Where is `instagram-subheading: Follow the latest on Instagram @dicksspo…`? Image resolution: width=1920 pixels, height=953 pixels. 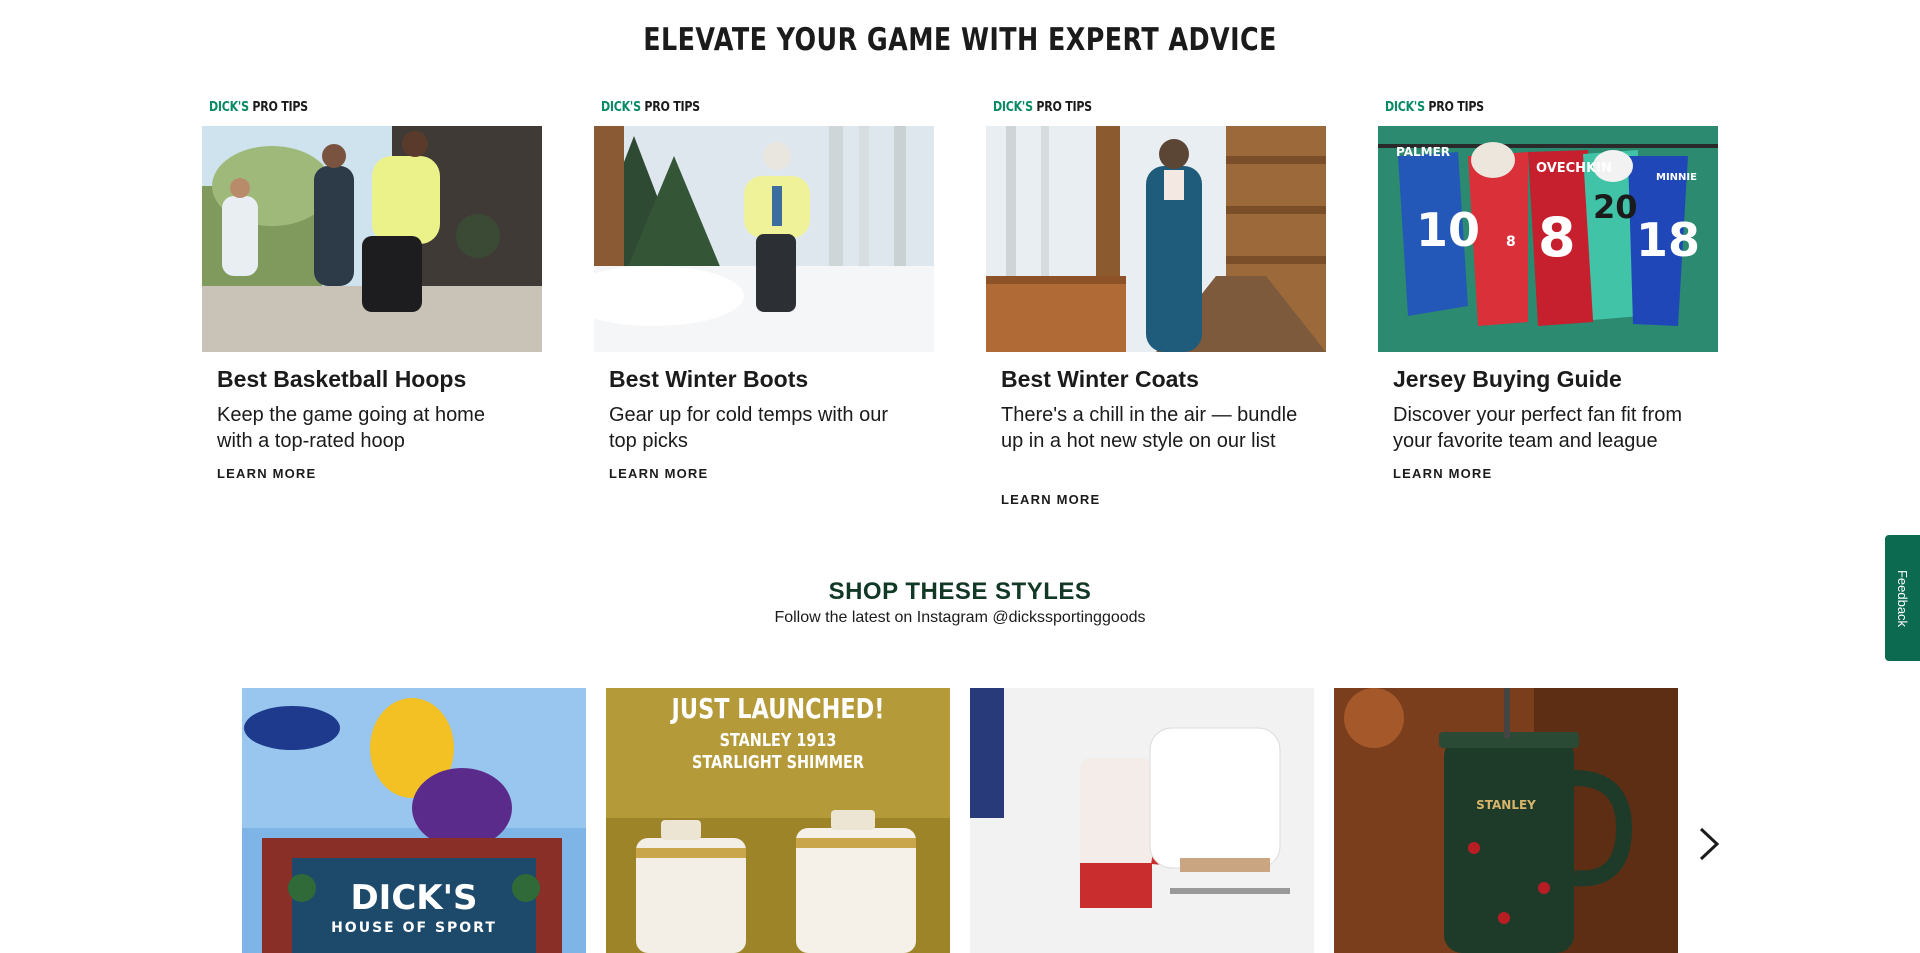
instagram-subheading: Follow the latest on Instagram @dicksspo… is located at coordinates (960, 617).